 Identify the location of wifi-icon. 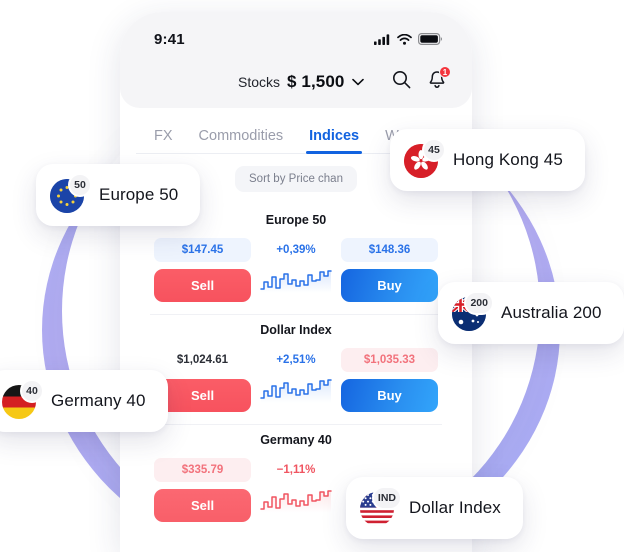
(404, 39).